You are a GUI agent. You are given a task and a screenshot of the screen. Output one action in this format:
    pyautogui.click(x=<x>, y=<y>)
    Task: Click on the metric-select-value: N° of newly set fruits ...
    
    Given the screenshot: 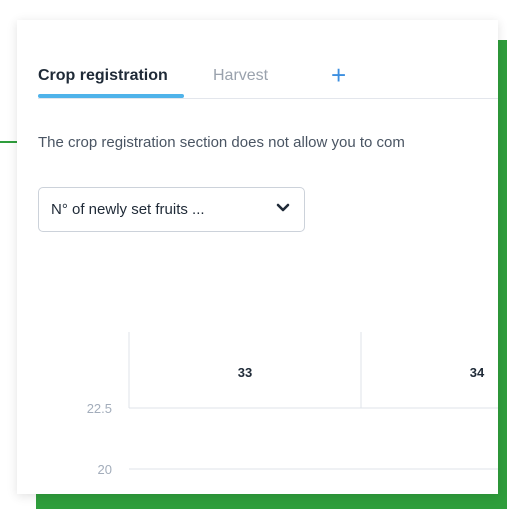 What is the action you would take?
    pyautogui.click(x=128, y=209)
    